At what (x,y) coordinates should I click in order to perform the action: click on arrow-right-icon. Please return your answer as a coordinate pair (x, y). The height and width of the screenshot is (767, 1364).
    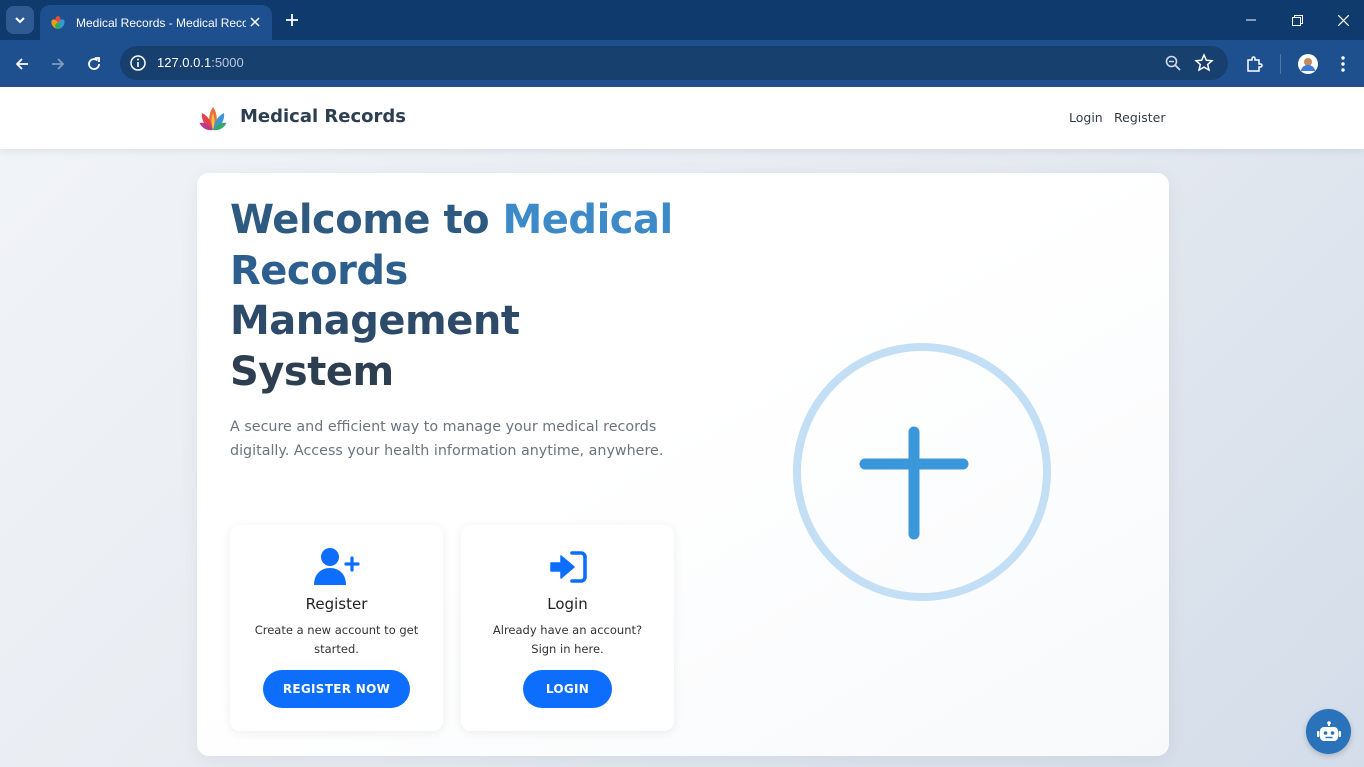
    Looking at the image, I should click on (58, 64).